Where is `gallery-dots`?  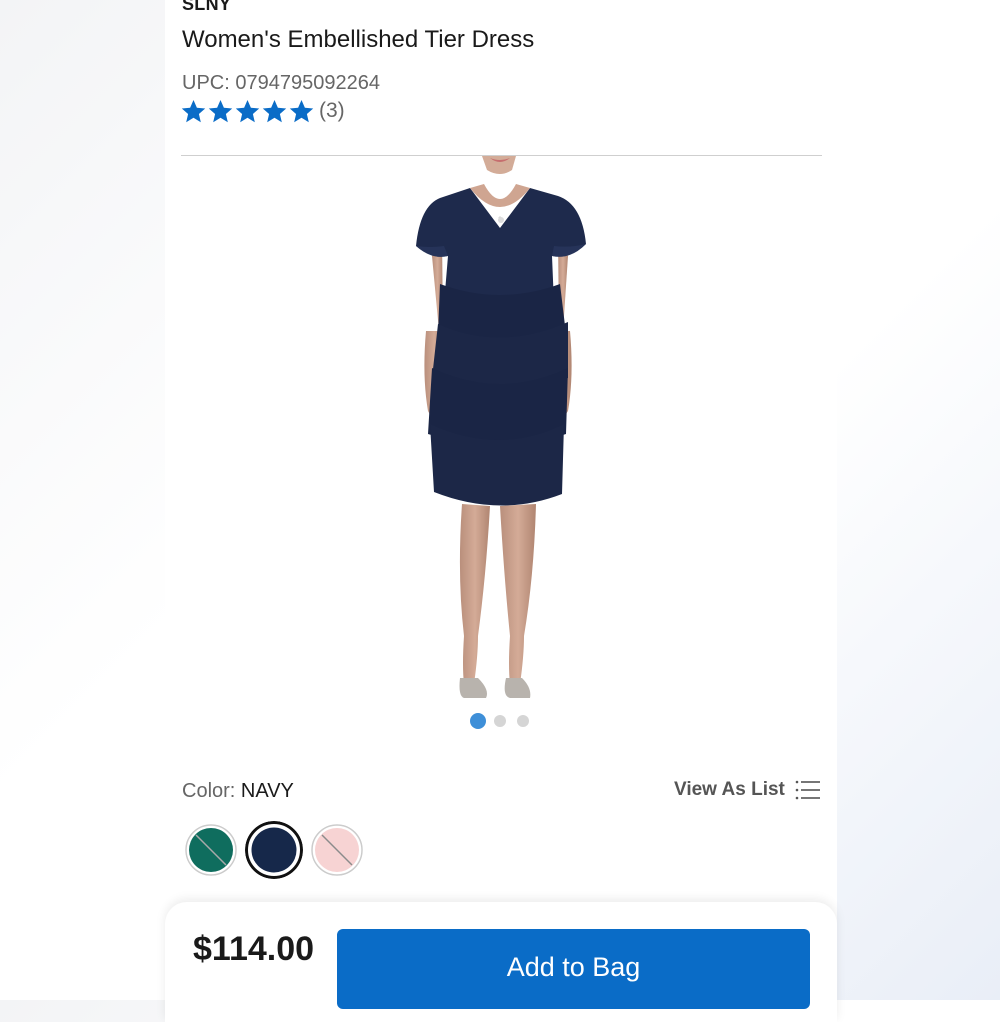 gallery-dots is located at coordinates (505, 721).